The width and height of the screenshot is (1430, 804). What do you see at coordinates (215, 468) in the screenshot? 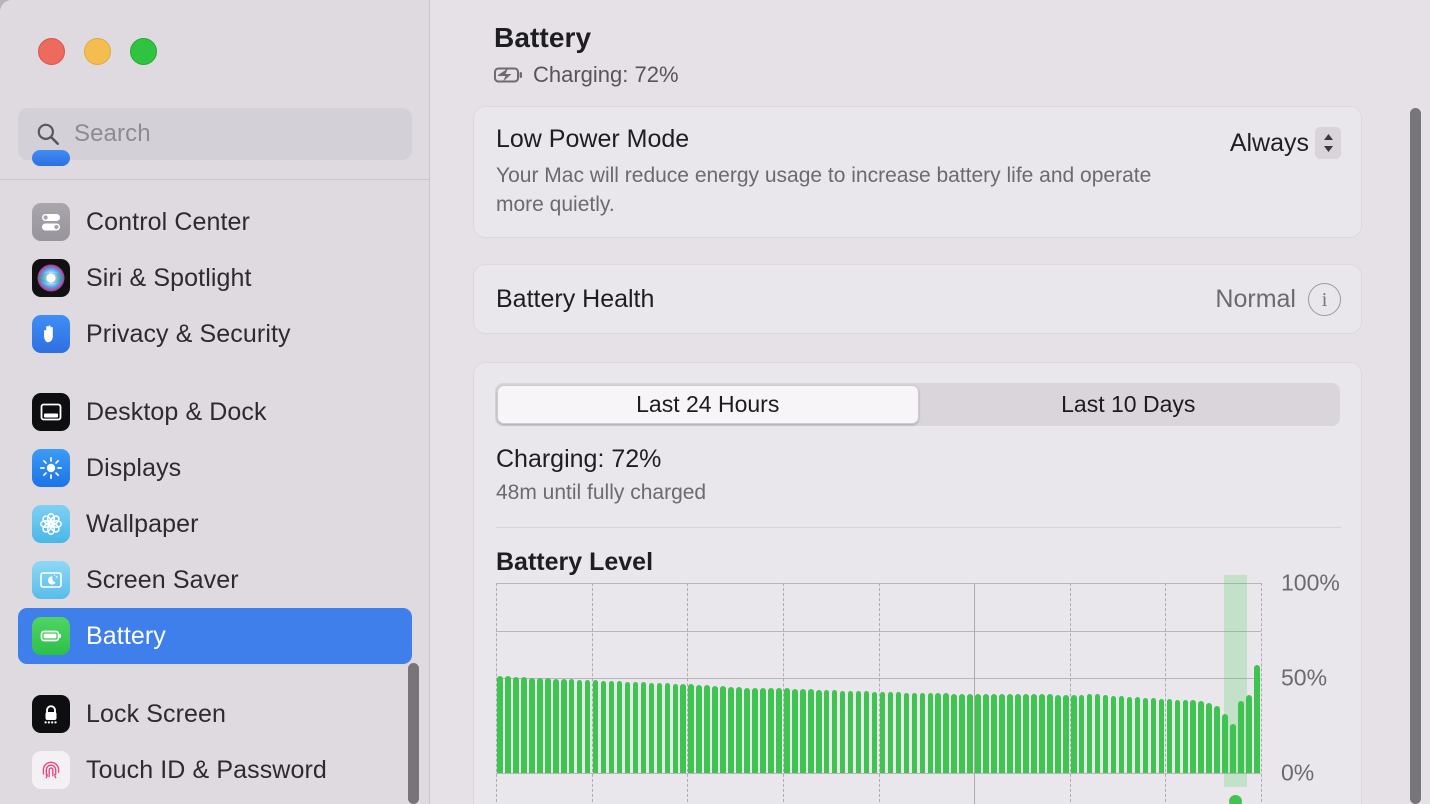
I see `sidebar-item-displays: Displays` at bounding box center [215, 468].